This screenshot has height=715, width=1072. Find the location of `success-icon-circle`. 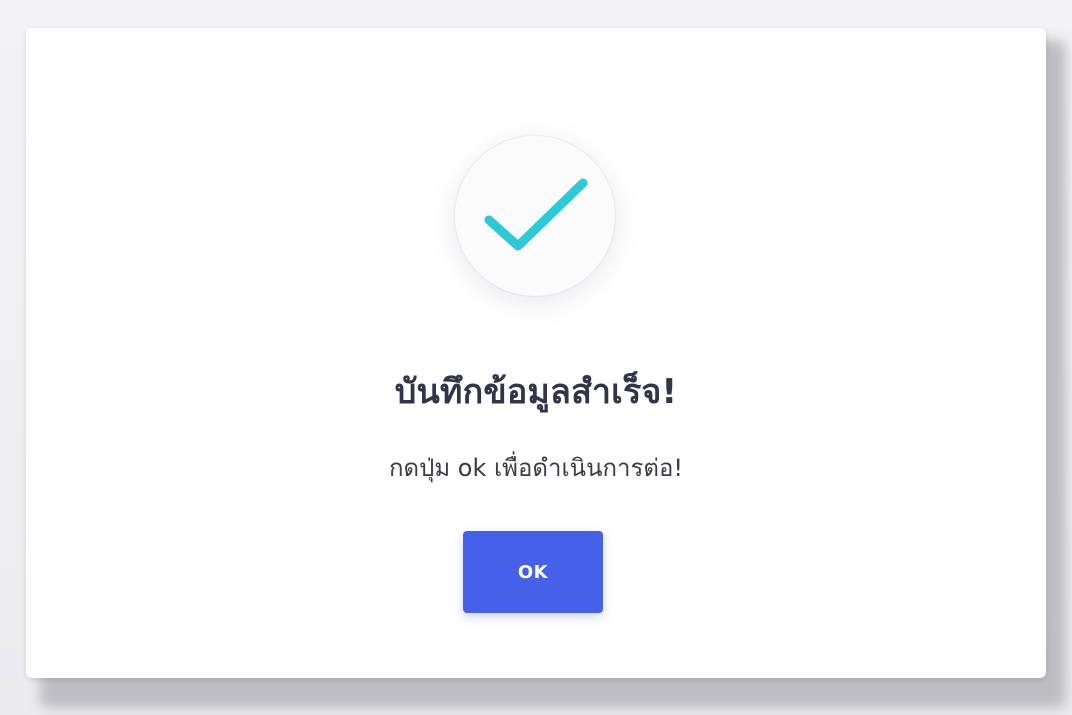

success-icon-circle is located at coordinates (535, 216).